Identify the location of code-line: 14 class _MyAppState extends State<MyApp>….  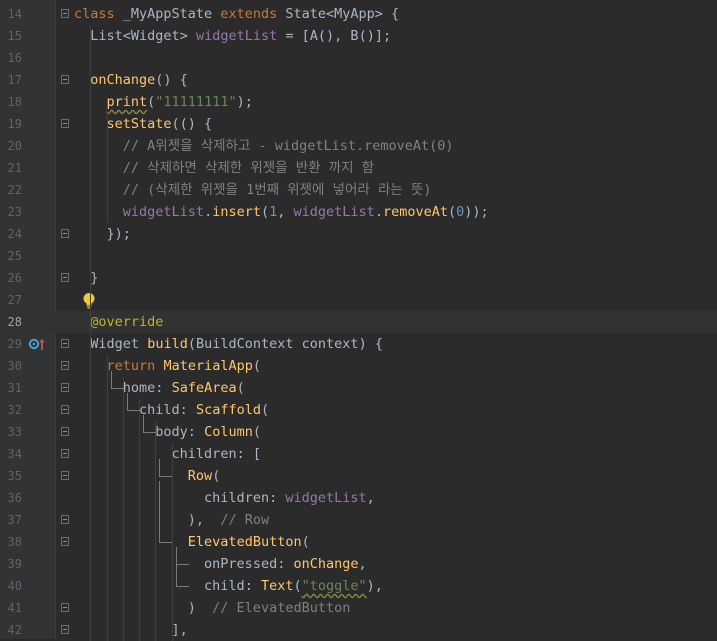
(358, 14).